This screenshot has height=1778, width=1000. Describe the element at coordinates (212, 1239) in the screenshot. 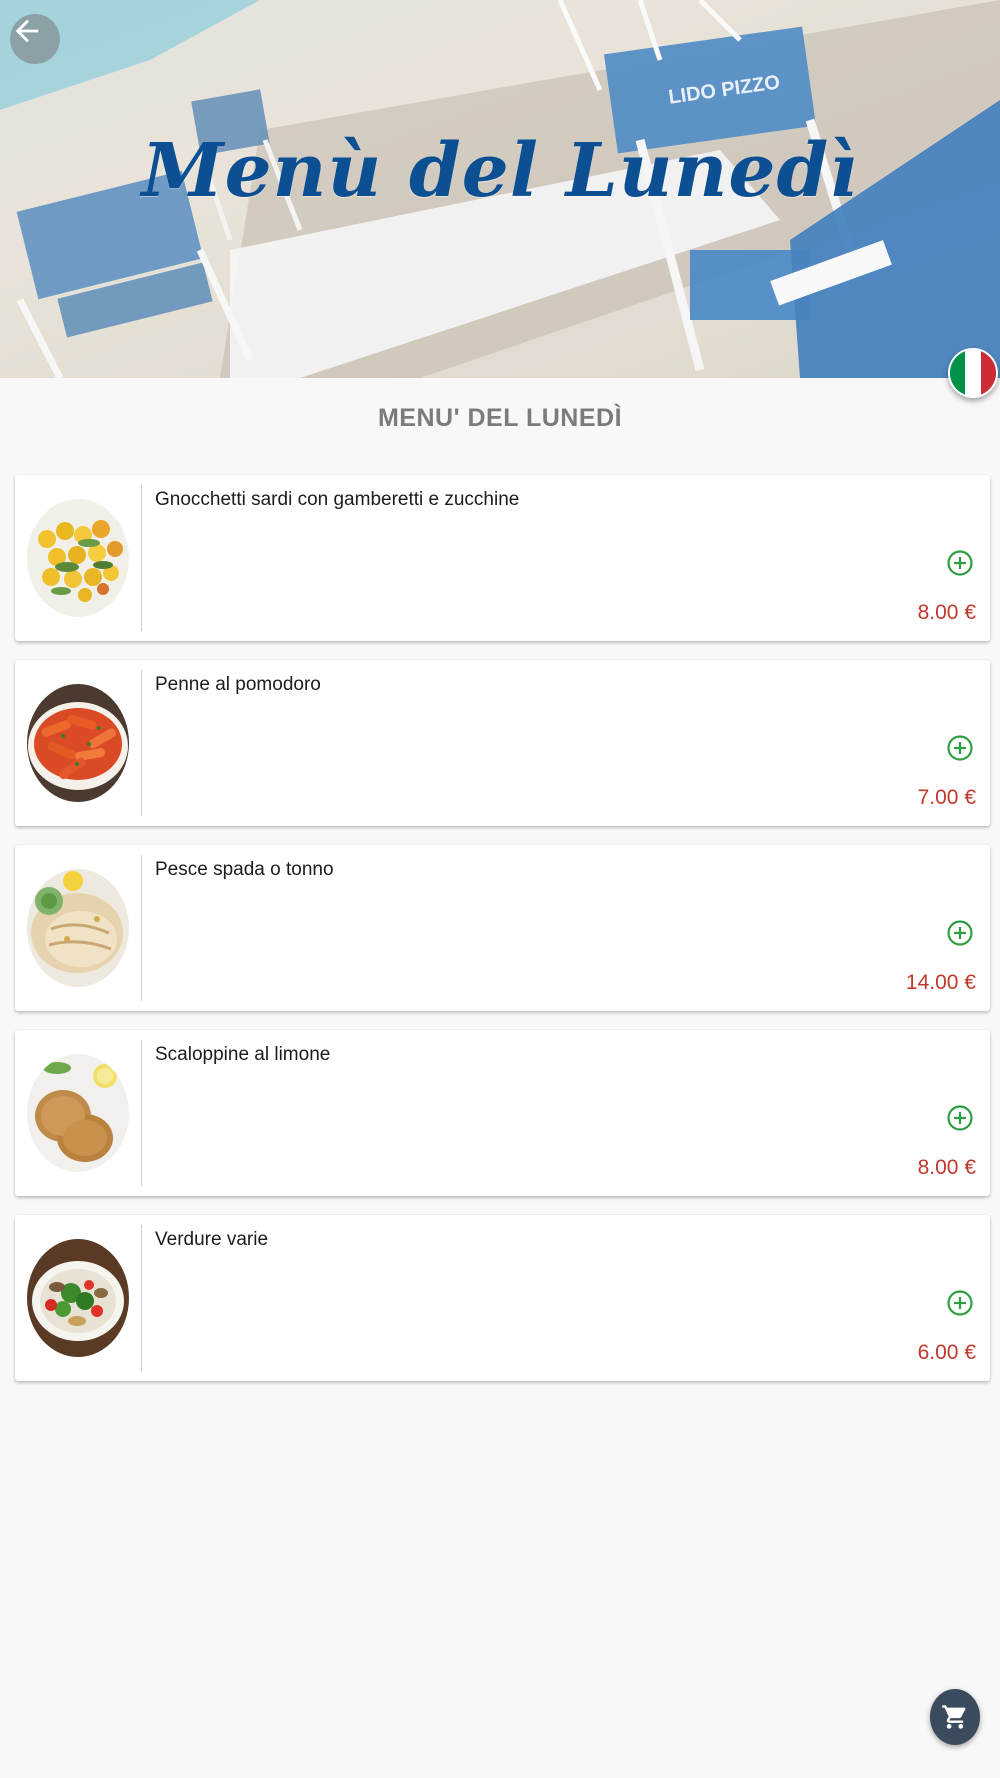

I see `item-name: Verdure varie` at that location.